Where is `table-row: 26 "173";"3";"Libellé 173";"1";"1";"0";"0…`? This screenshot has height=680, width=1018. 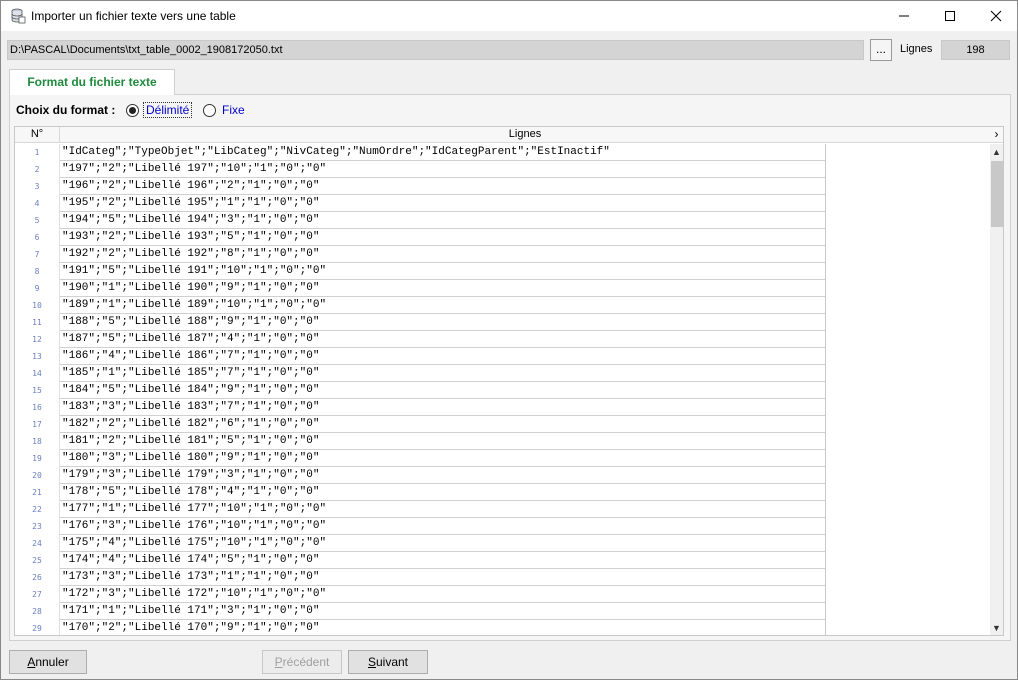 table-row: 26 "173";"3";"Libellé 173";"1";"1";"0";"0… is located at coordinates (502, 577).